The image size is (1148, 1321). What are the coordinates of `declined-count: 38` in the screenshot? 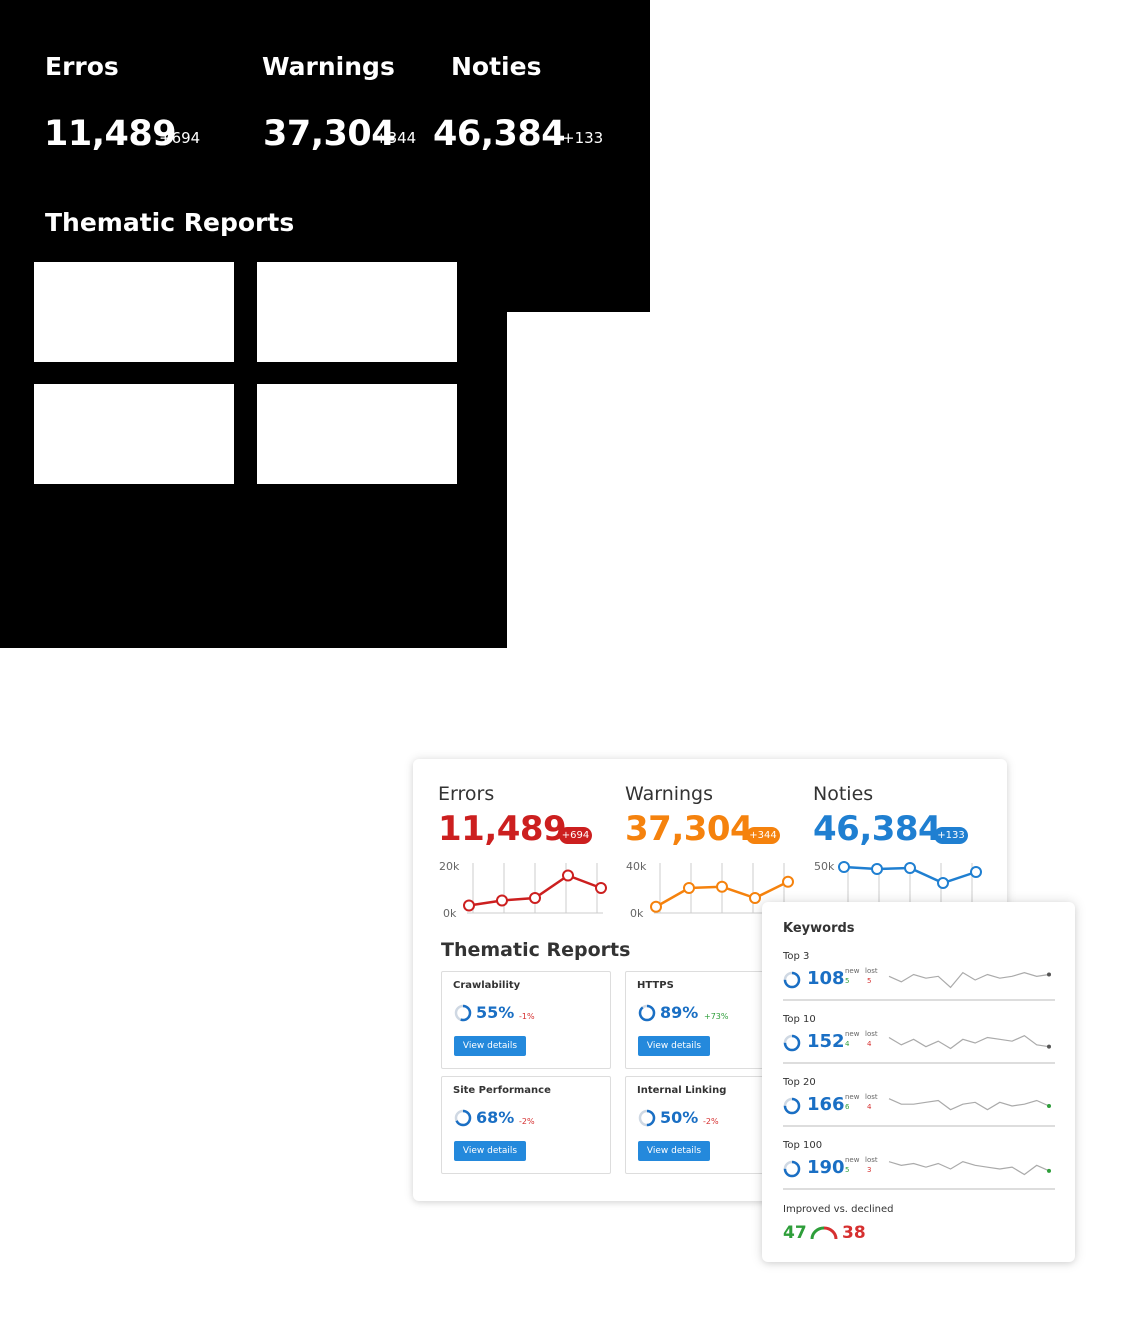 It's located at (854, 1233).